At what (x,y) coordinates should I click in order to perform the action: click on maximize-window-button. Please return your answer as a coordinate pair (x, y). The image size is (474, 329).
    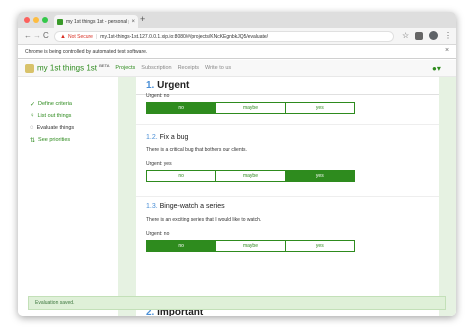
    Looking at the image, I should click on (45, 20).